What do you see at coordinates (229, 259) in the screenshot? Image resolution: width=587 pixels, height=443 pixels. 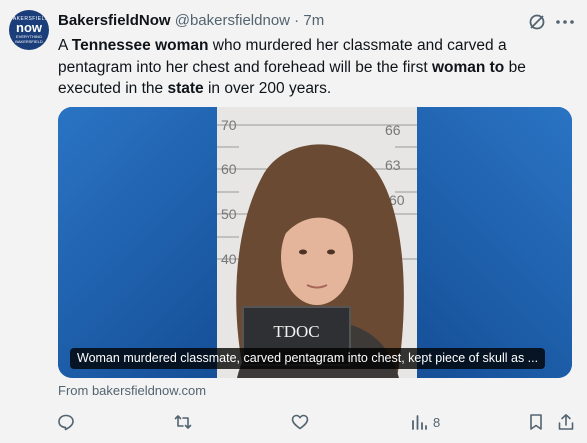 I see `height-mark: 40` at bounding box center [229, 259].